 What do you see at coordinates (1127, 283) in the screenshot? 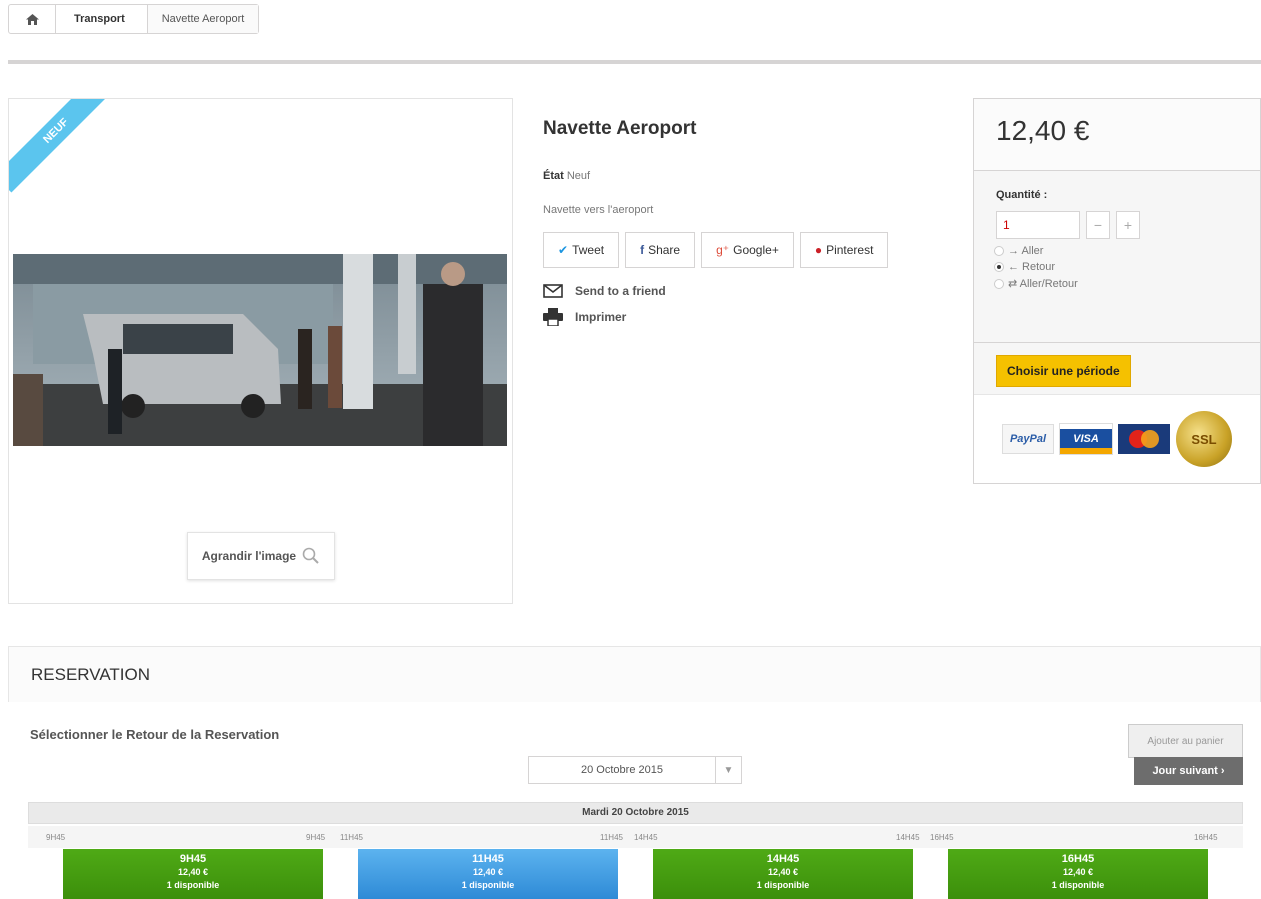
I see `option-aller-retour: ⇄ Aller/Retour` at bounding box center [1127, 283].